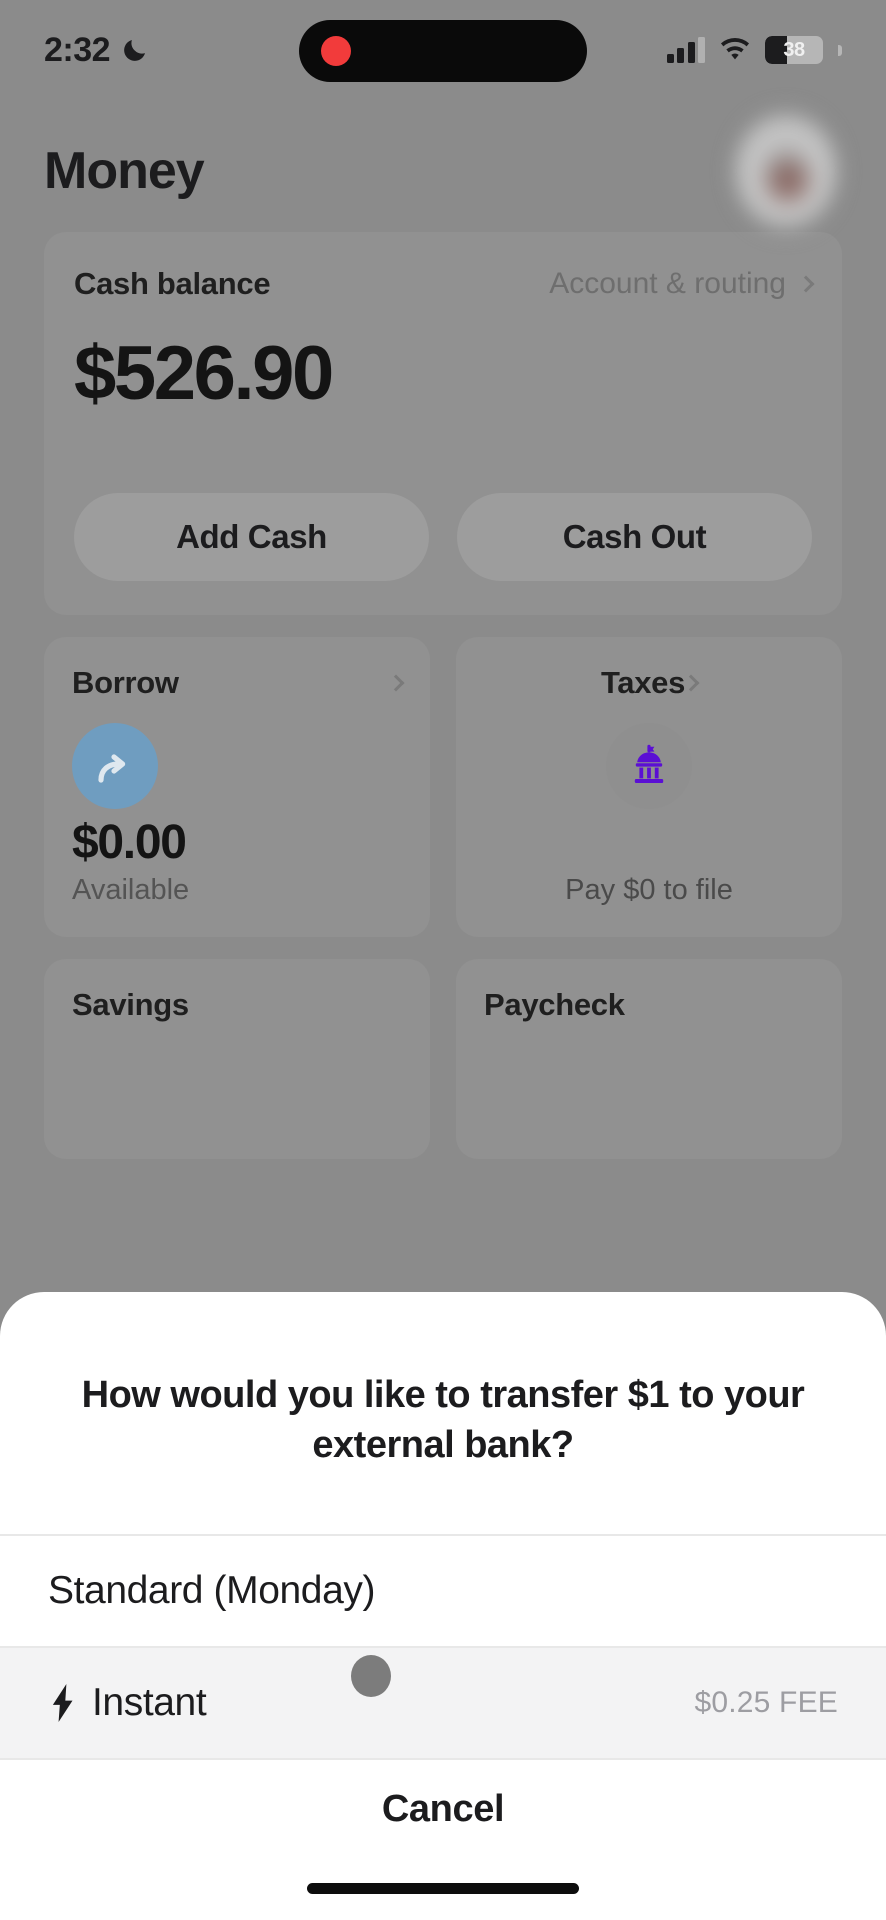  What do you see at coordinates (667, 283) in the screenshot?
I see `account-routing-label: Account & routing` at bounding box center [667, 283].